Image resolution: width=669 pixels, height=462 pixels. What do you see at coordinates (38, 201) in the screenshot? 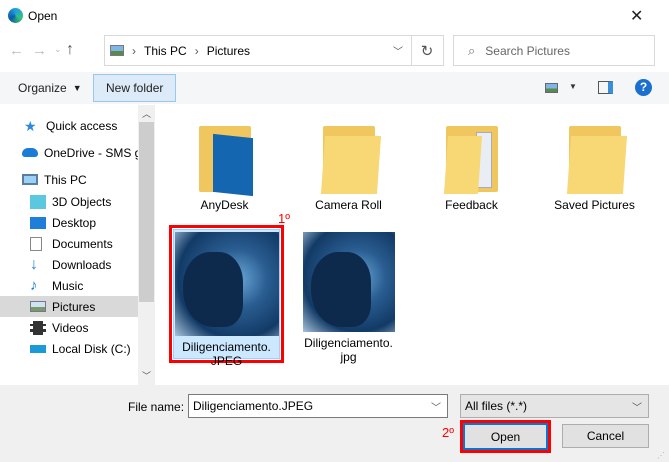
I see `cube-icon` at bounding box center [38, 201].